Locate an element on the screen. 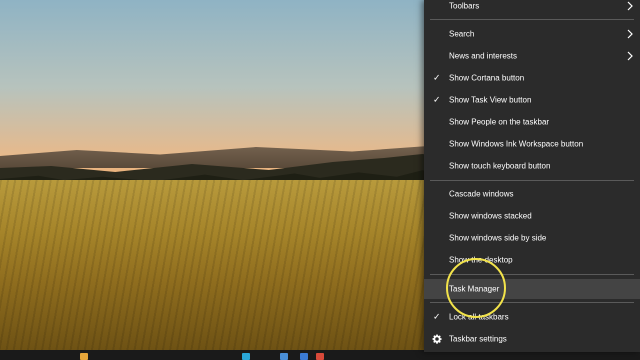 This screenshot has width=640, height=360. menu-item-taskbar-settings: Taskbar settings is located at coordinates (532, 339).